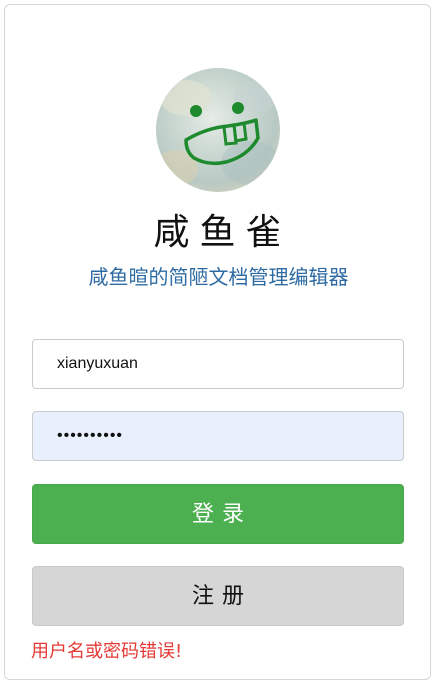  I want to click on error-message: 用户名或密码错误!, so click(107, 651).